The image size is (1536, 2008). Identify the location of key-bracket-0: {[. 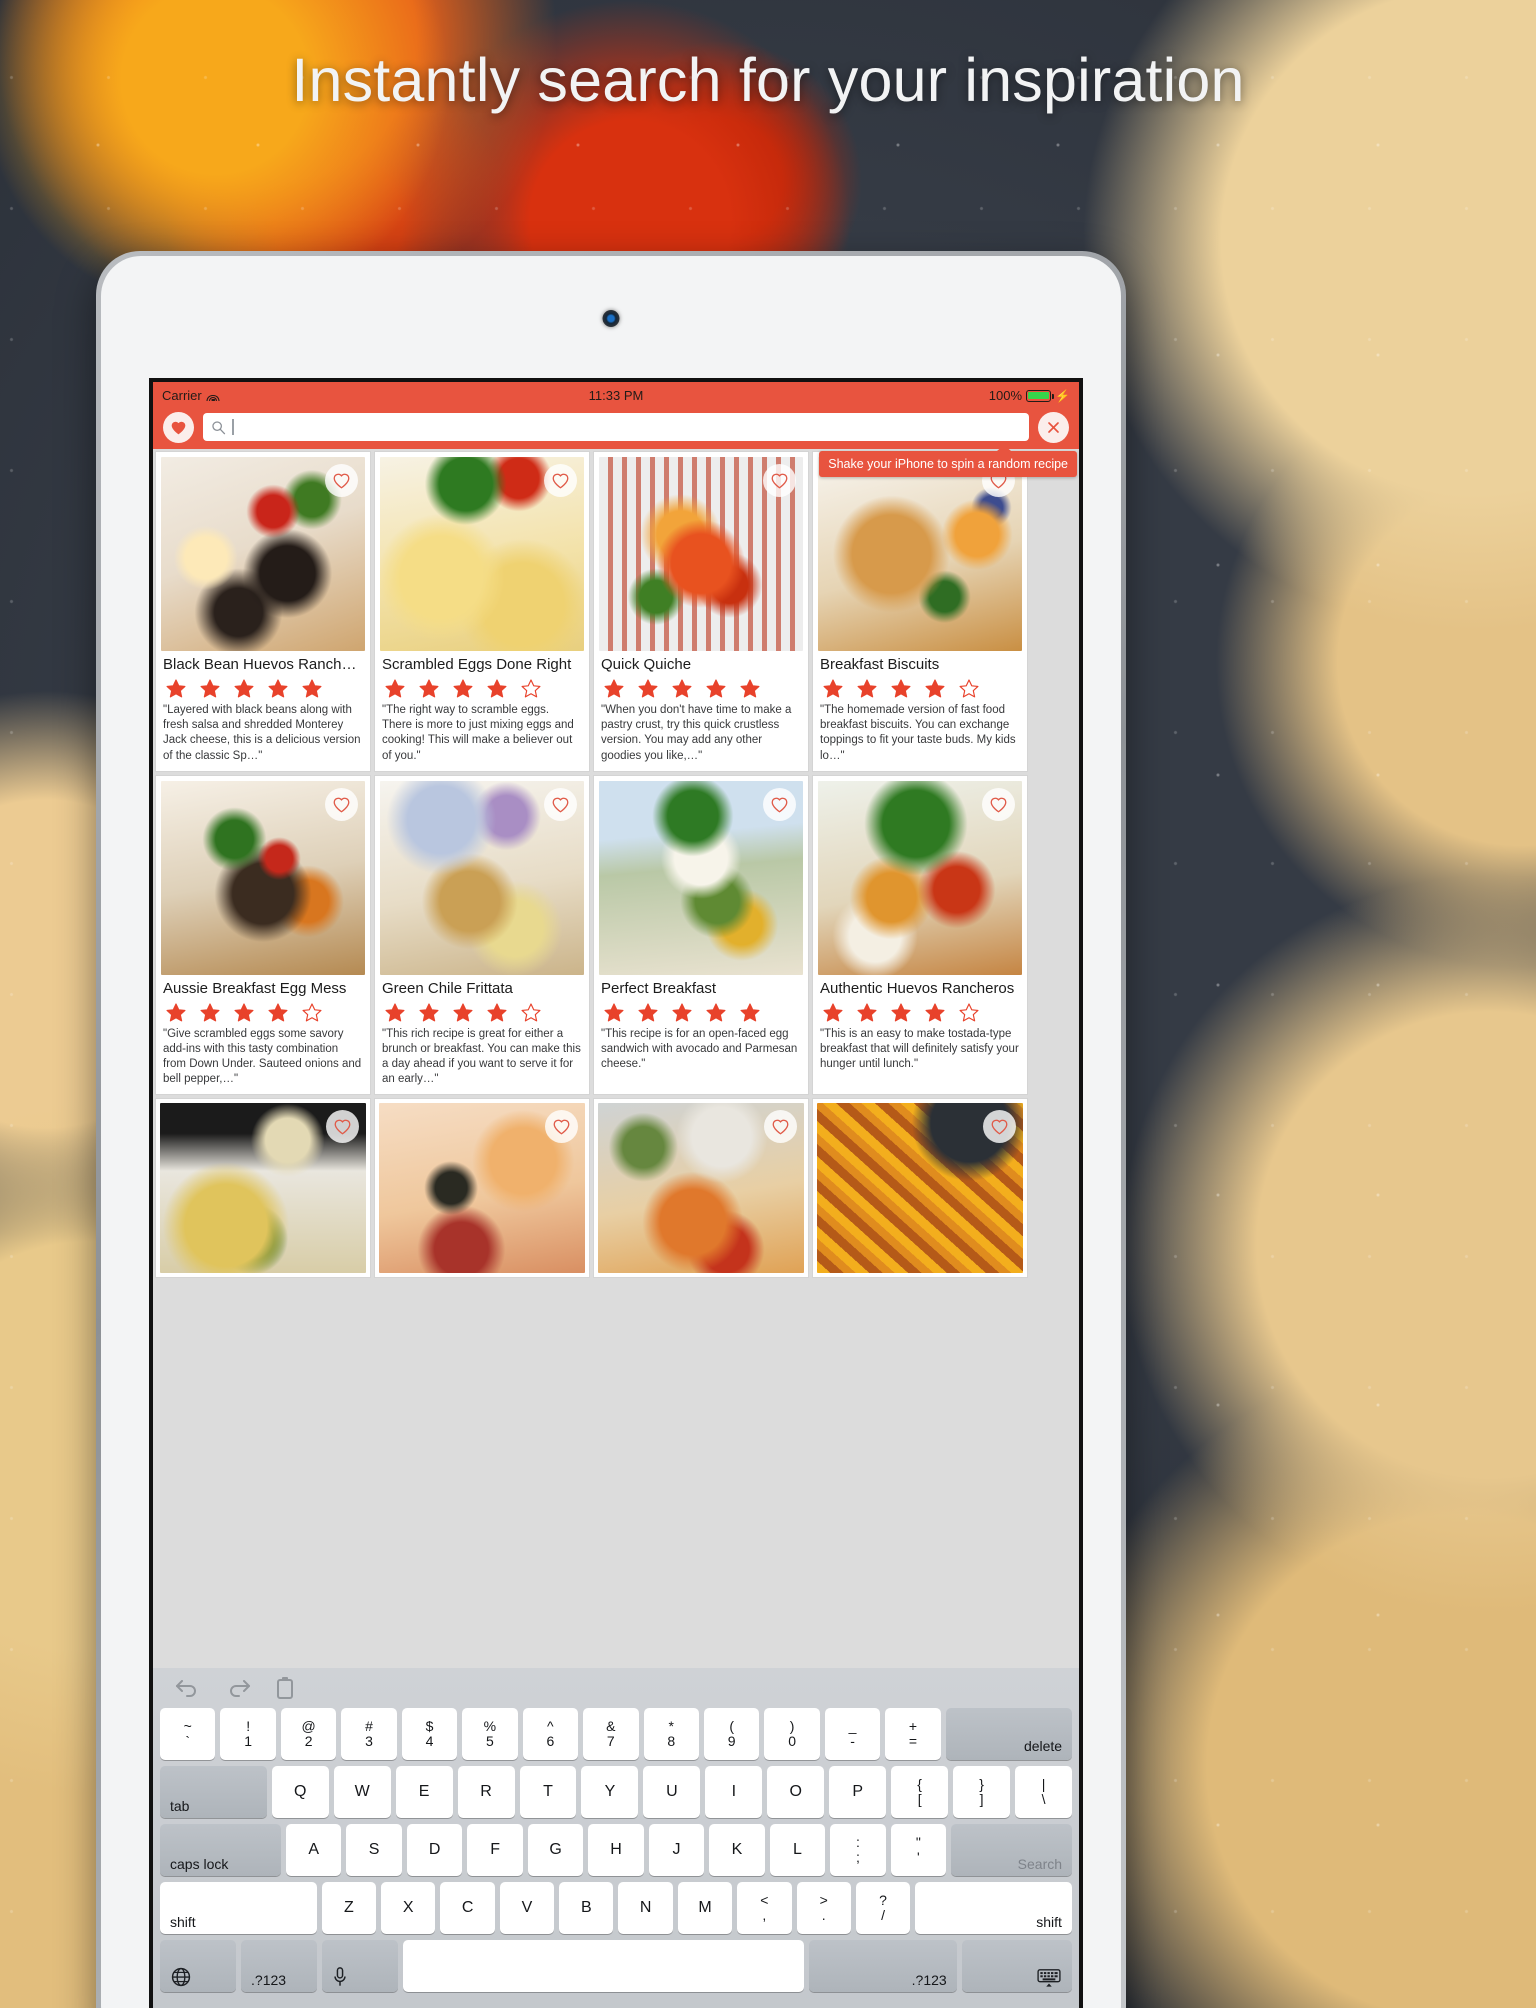
(920, 1792).